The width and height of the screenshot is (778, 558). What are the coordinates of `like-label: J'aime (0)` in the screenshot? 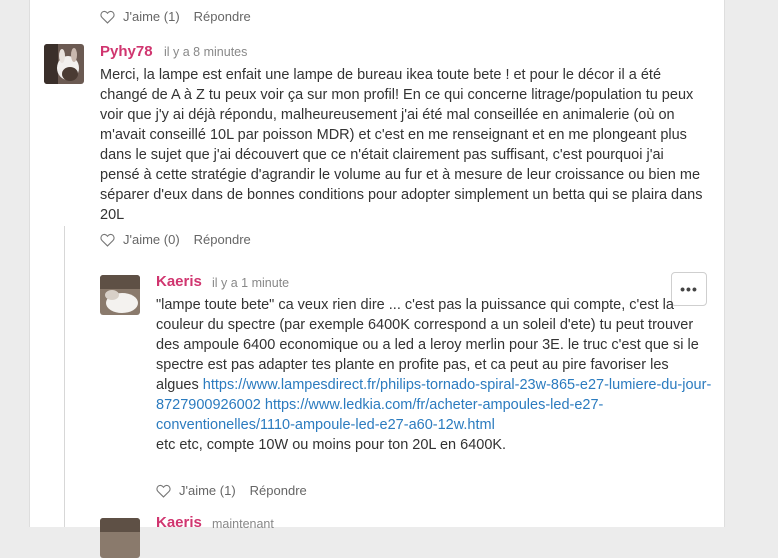 It's located at (151, 239).